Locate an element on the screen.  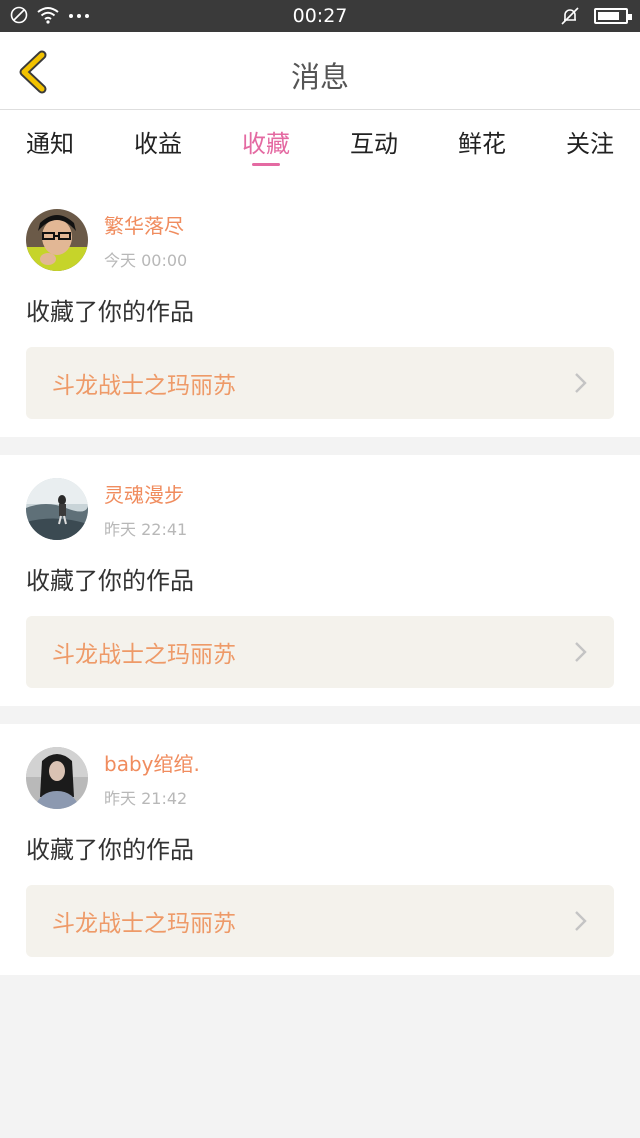
status-time: 00:27 is located at coordinates (320, 16).